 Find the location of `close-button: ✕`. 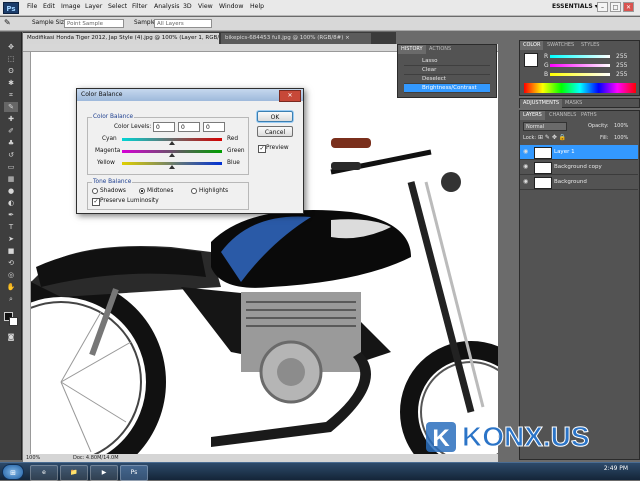

close-button: ✕ is located at coordinates (628, 7).